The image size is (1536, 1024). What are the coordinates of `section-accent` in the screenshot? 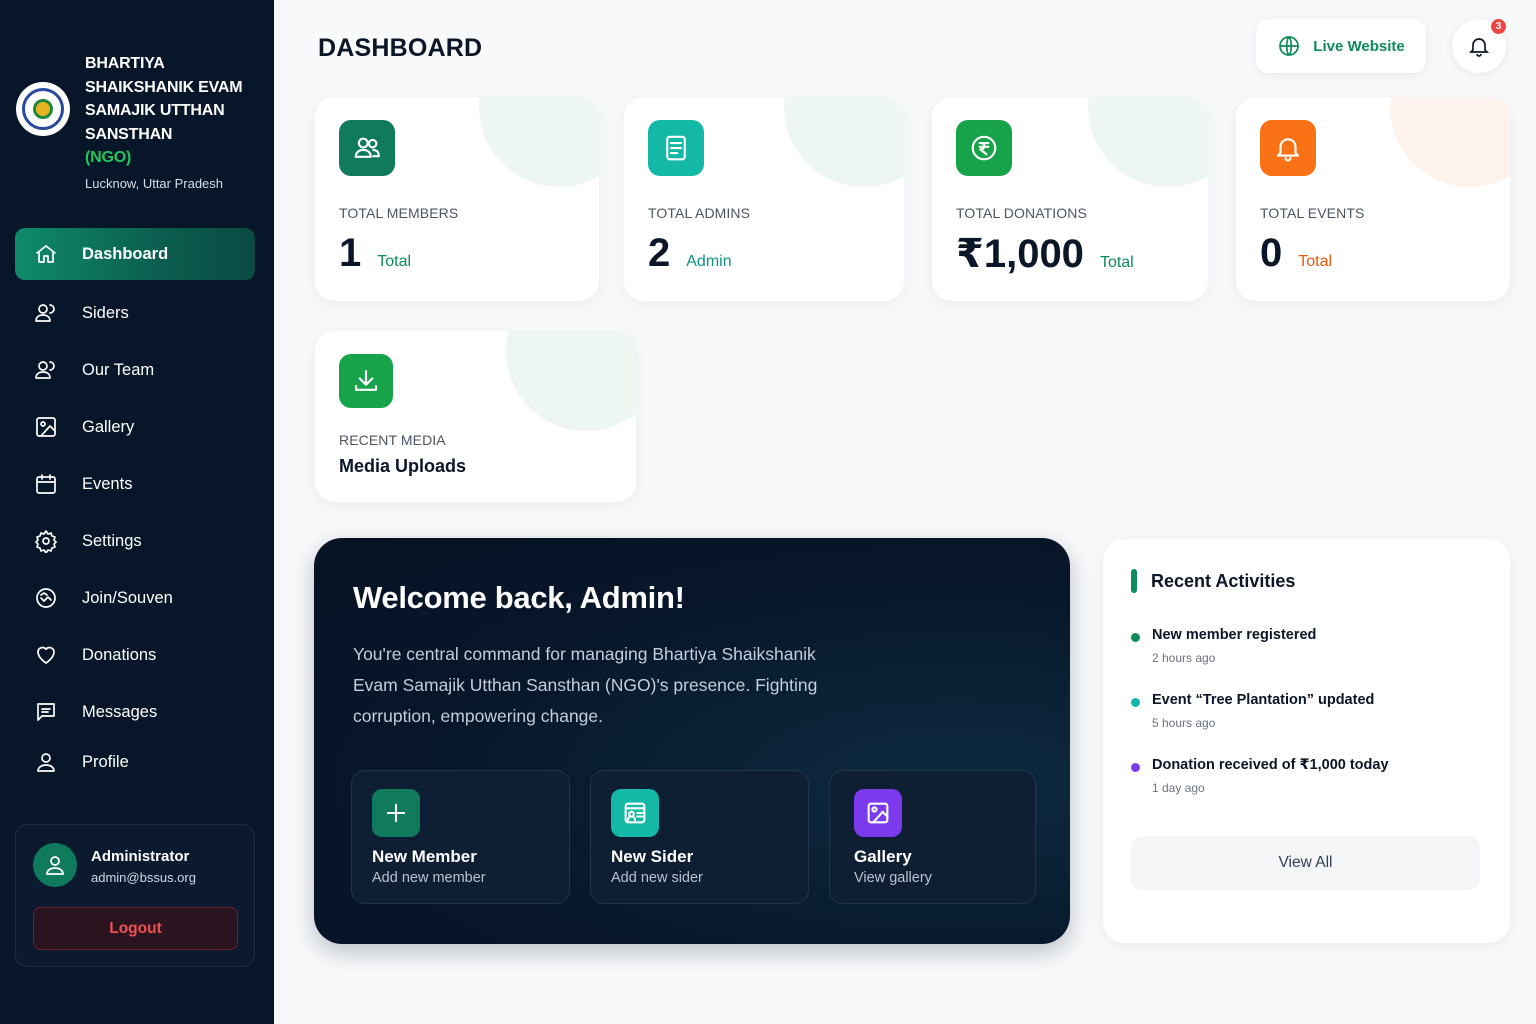 It's located at (1134, 581).